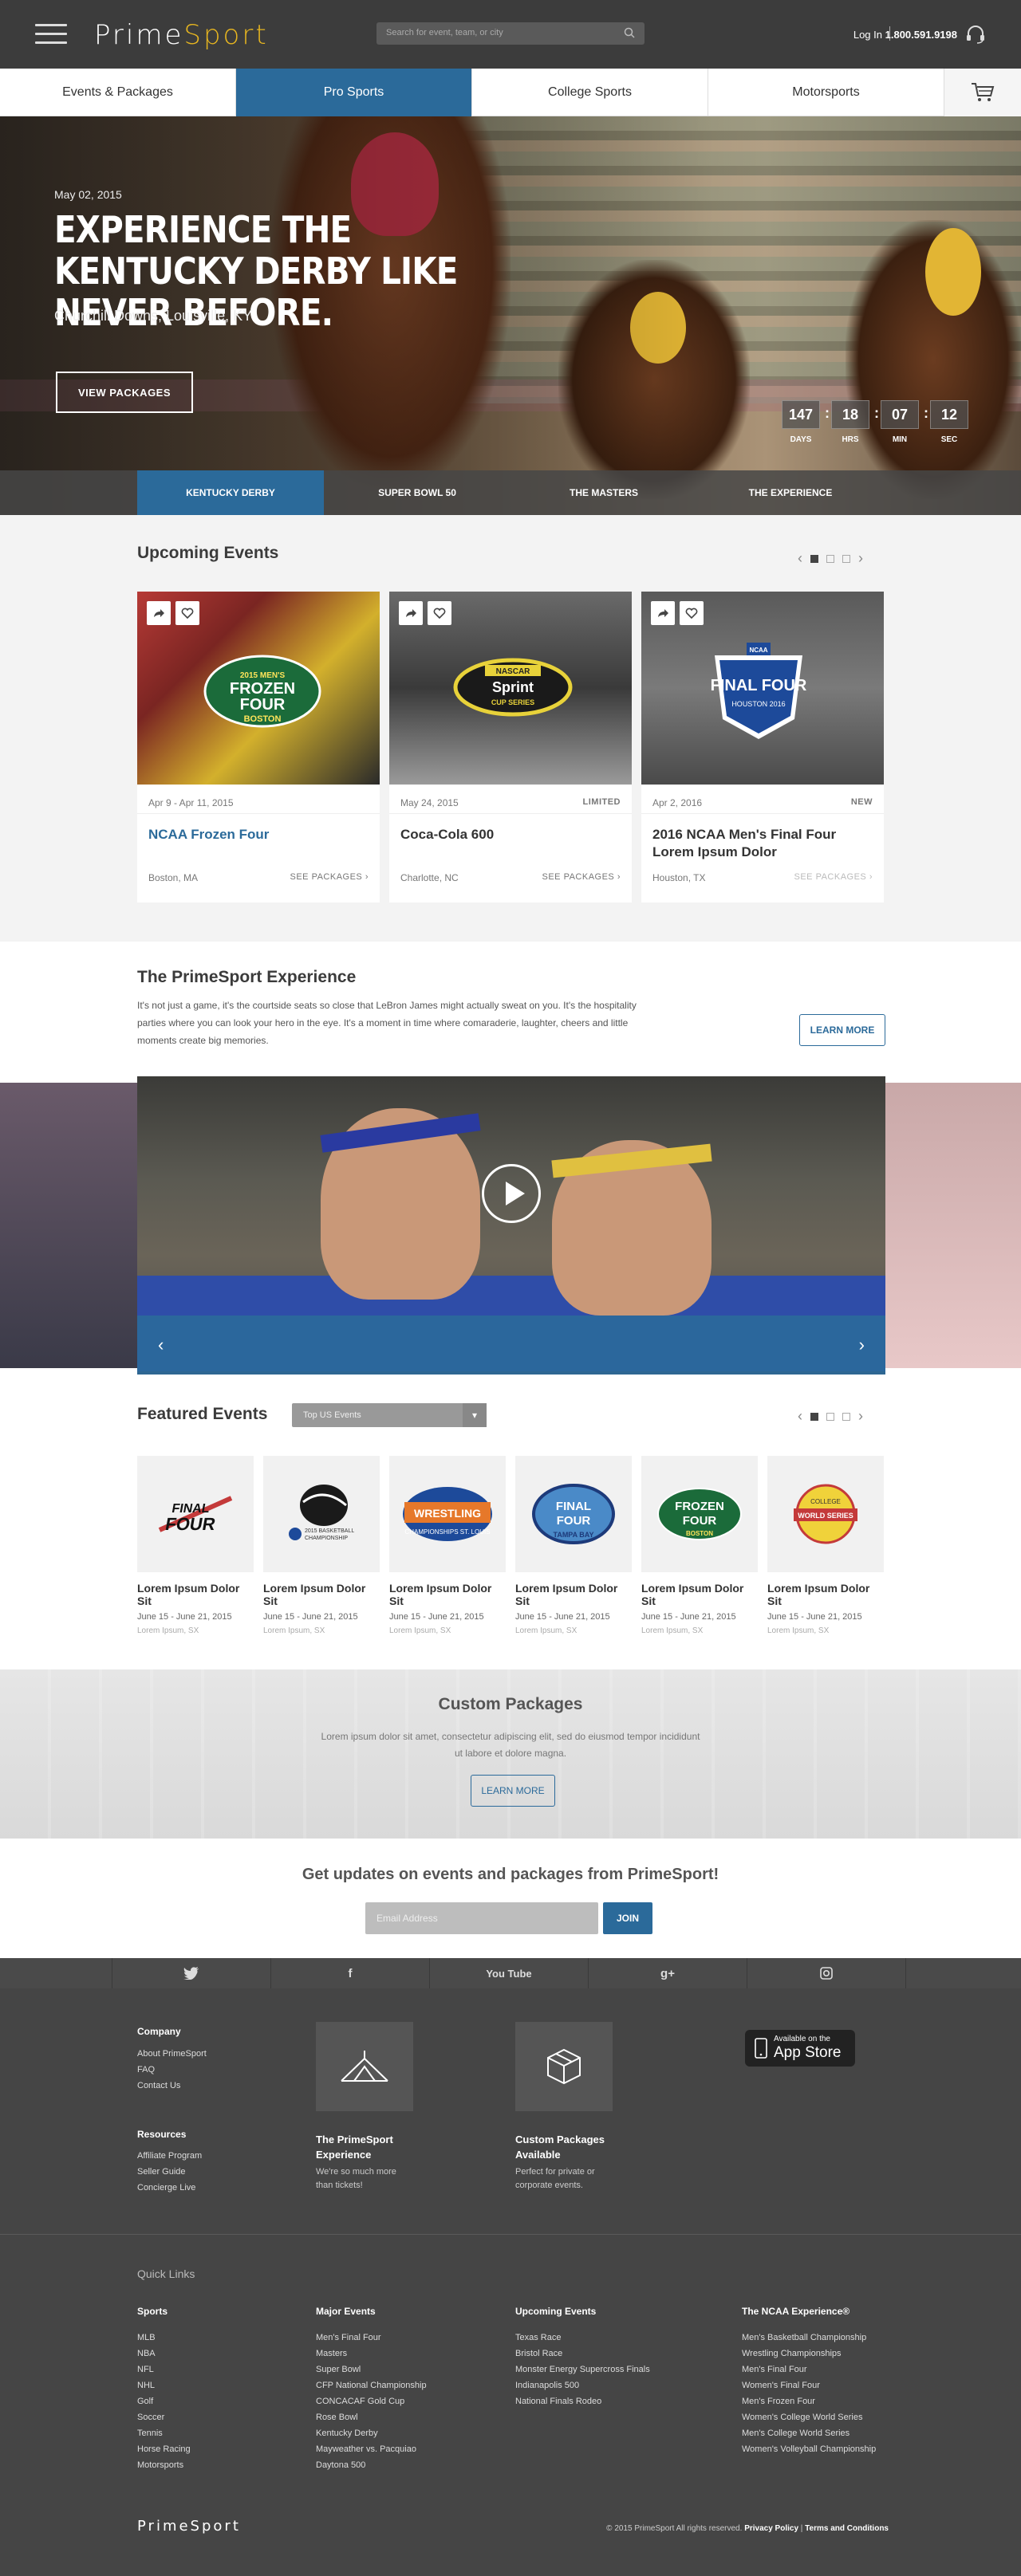  Describe the element at coordinates (511, 1194) in the screenshot. I see `play-icon` at that location.